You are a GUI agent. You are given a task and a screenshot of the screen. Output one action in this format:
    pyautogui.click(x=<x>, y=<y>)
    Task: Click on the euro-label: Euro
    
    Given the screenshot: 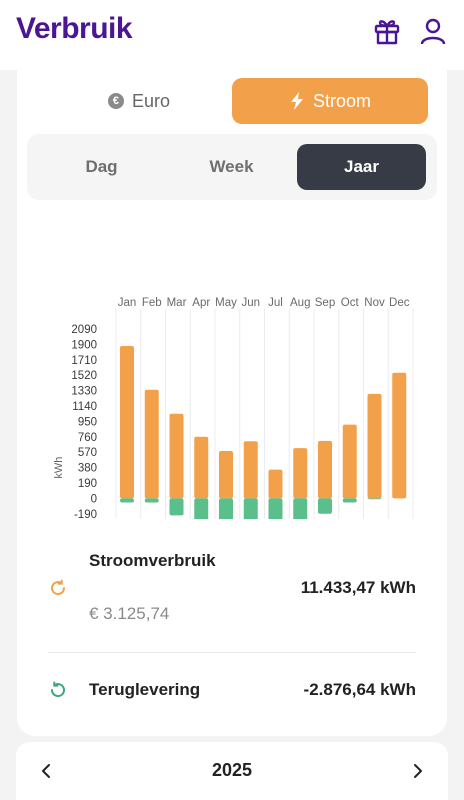 What is the action you would take?
    pyautogui.click(x=151, y=100)
    